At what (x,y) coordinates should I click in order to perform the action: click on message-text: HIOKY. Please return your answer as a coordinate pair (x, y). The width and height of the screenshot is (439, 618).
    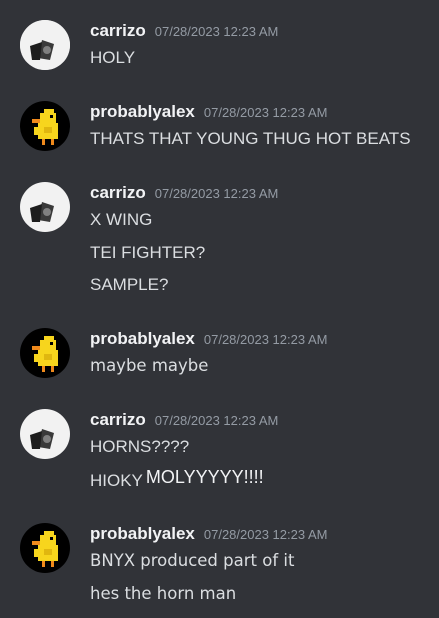
    Looking at the image, I should click on (116, 480).